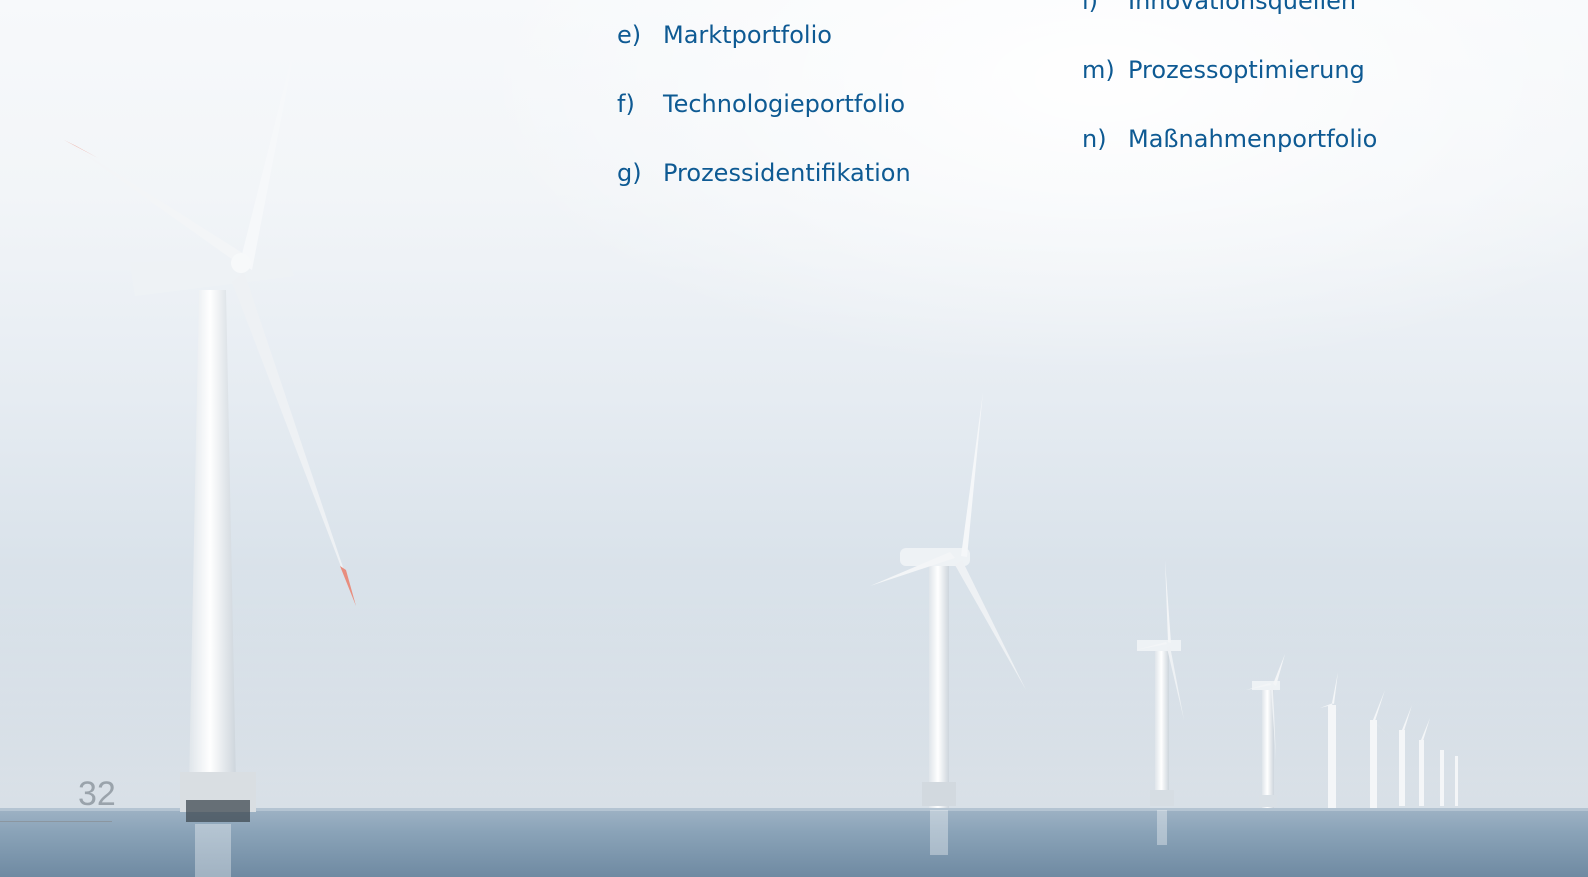 This screenshot has width=1588, height=877. What do you see at coordinates (1094, 139) in the screenshot?
I see `list-item-letter: n)` at bounding box center [1094, 139].